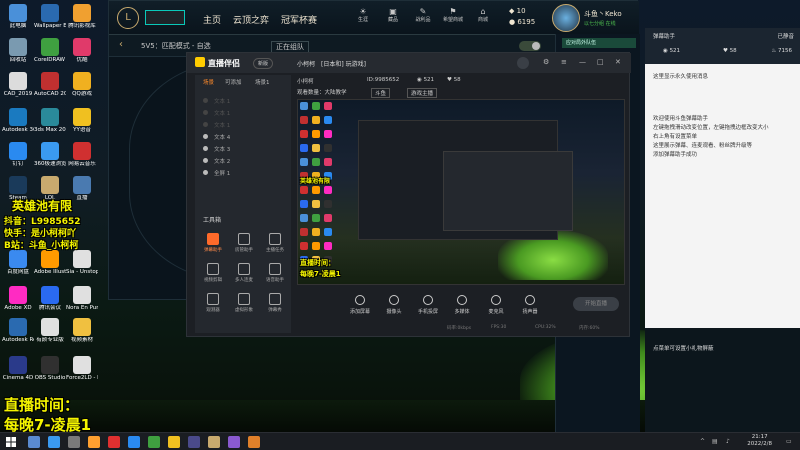 The image size is (800, 450). I want to click on stream-app-icon, so click(254, 442).